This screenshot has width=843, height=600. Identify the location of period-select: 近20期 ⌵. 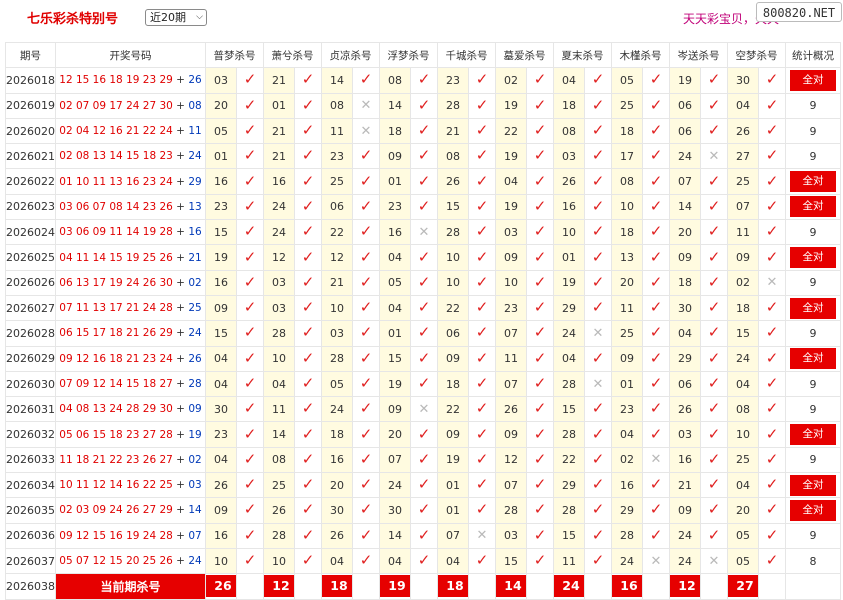
(176, 17).